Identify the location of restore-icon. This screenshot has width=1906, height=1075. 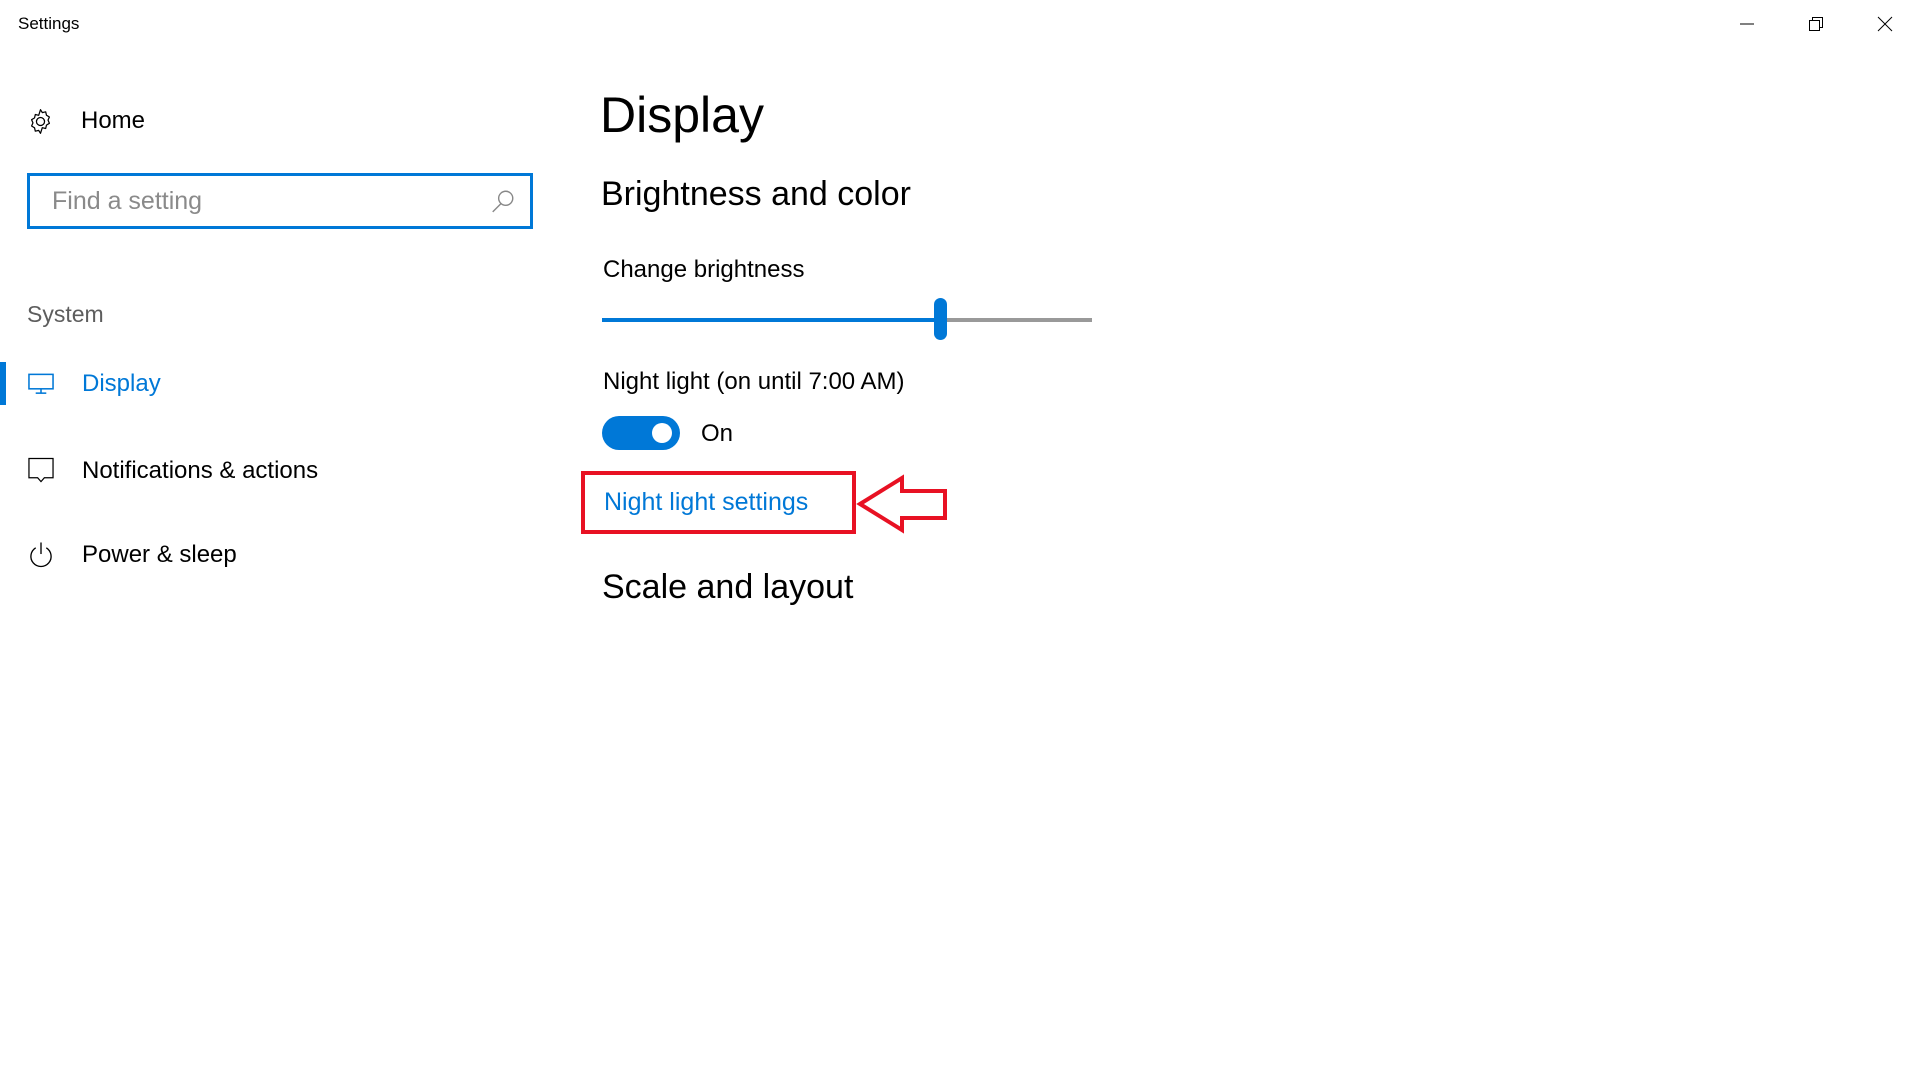
(1815, 24).